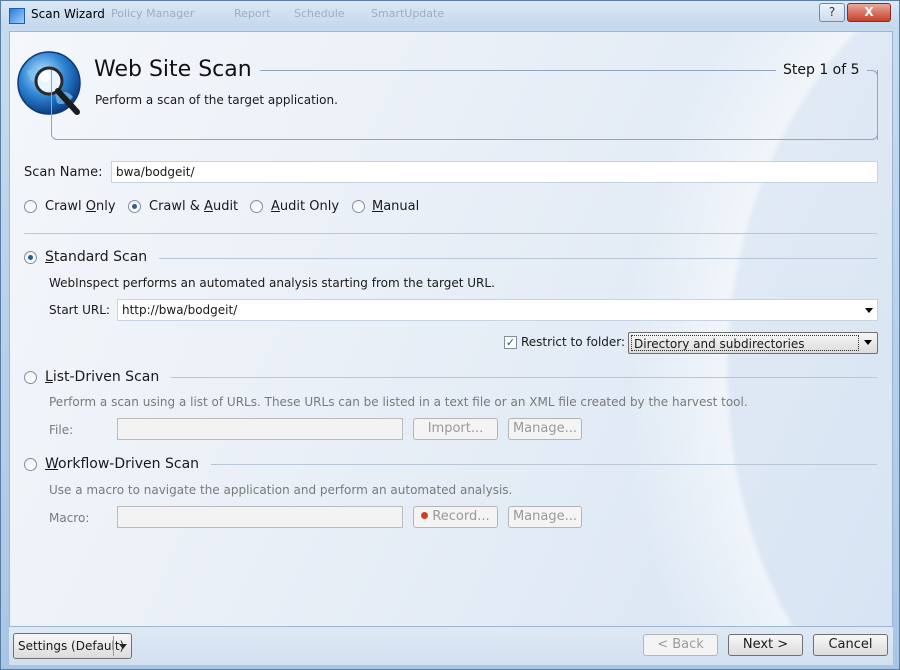 The height and width of the screenshot is (670, 900). What do you see at coordinates (260, 517) in the screenshot?
I see `macro-input` at bounding box center [260, 517].